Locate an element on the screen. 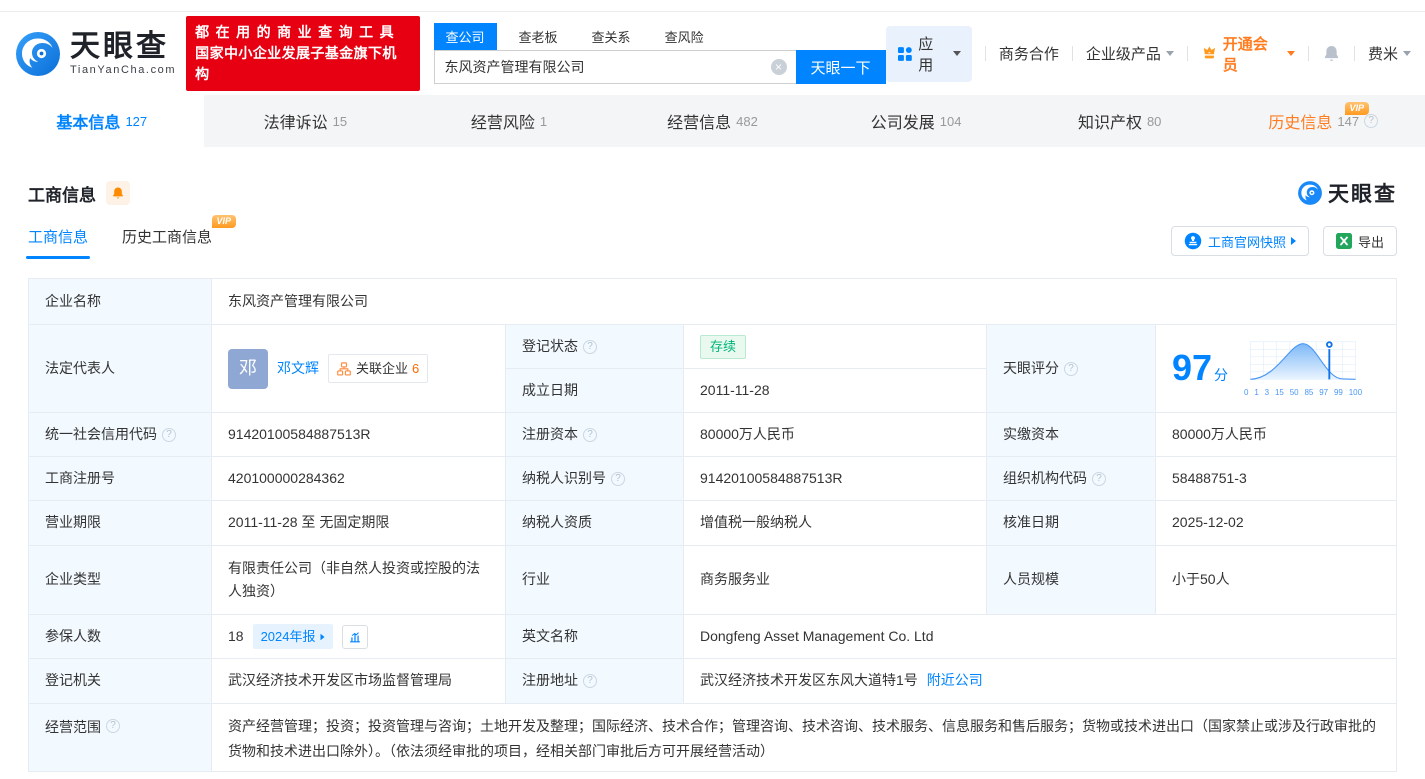  reg-status-value: 存续 is located at coordinates (835, 347).